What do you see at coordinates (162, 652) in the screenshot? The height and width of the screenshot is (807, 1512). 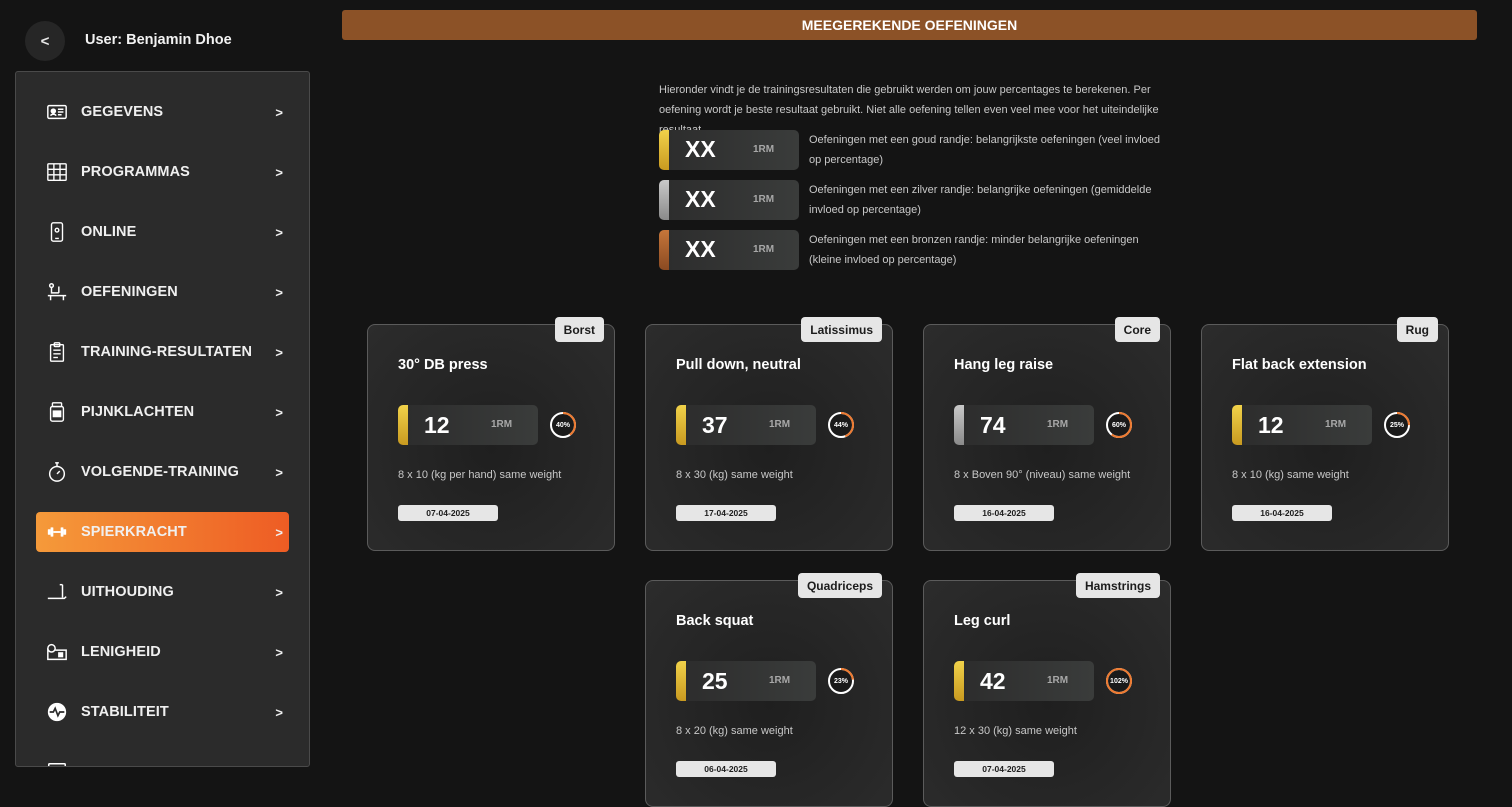 I see `sidebar-item-lenigheid: LENIGHEID >` at bounding box center [162, 652].